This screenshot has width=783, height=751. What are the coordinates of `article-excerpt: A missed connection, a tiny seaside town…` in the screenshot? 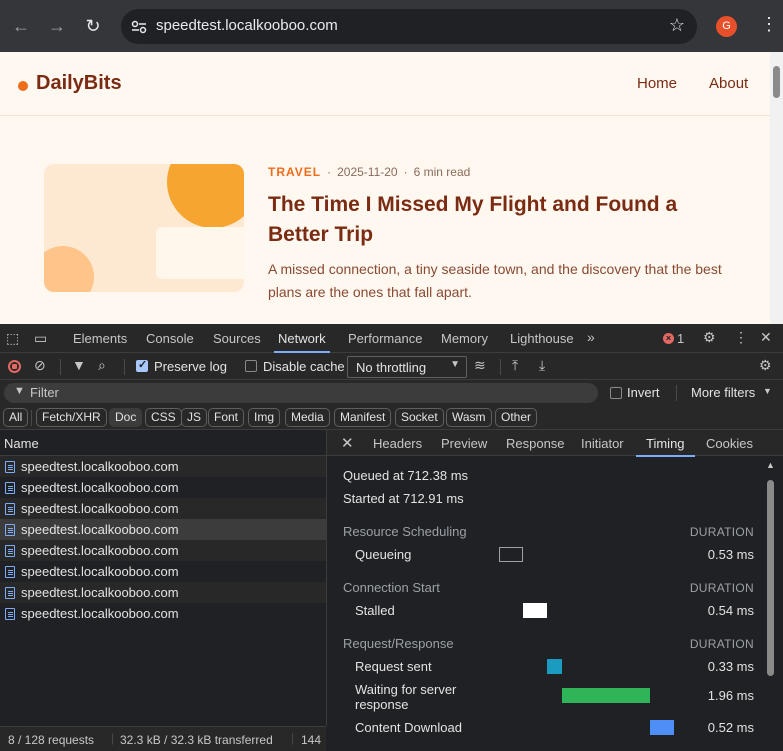 It's located at (495, 280).